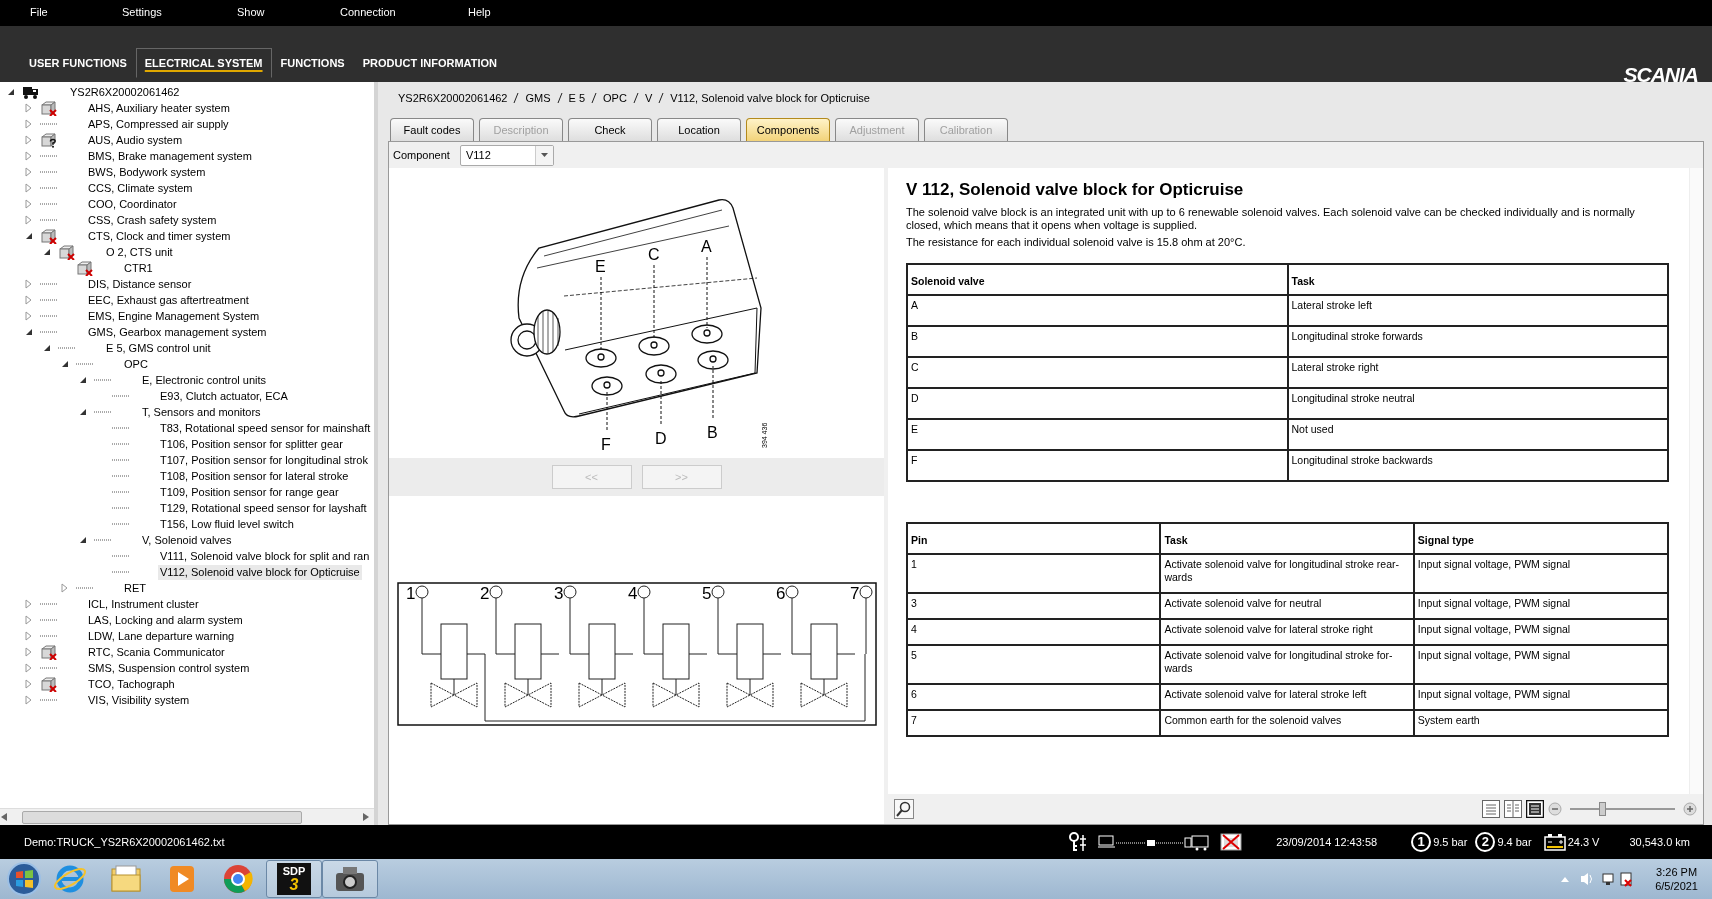 This screenshot has height=899, width=1712. I want to click on zoom-in-icon, so click(1690, 809).